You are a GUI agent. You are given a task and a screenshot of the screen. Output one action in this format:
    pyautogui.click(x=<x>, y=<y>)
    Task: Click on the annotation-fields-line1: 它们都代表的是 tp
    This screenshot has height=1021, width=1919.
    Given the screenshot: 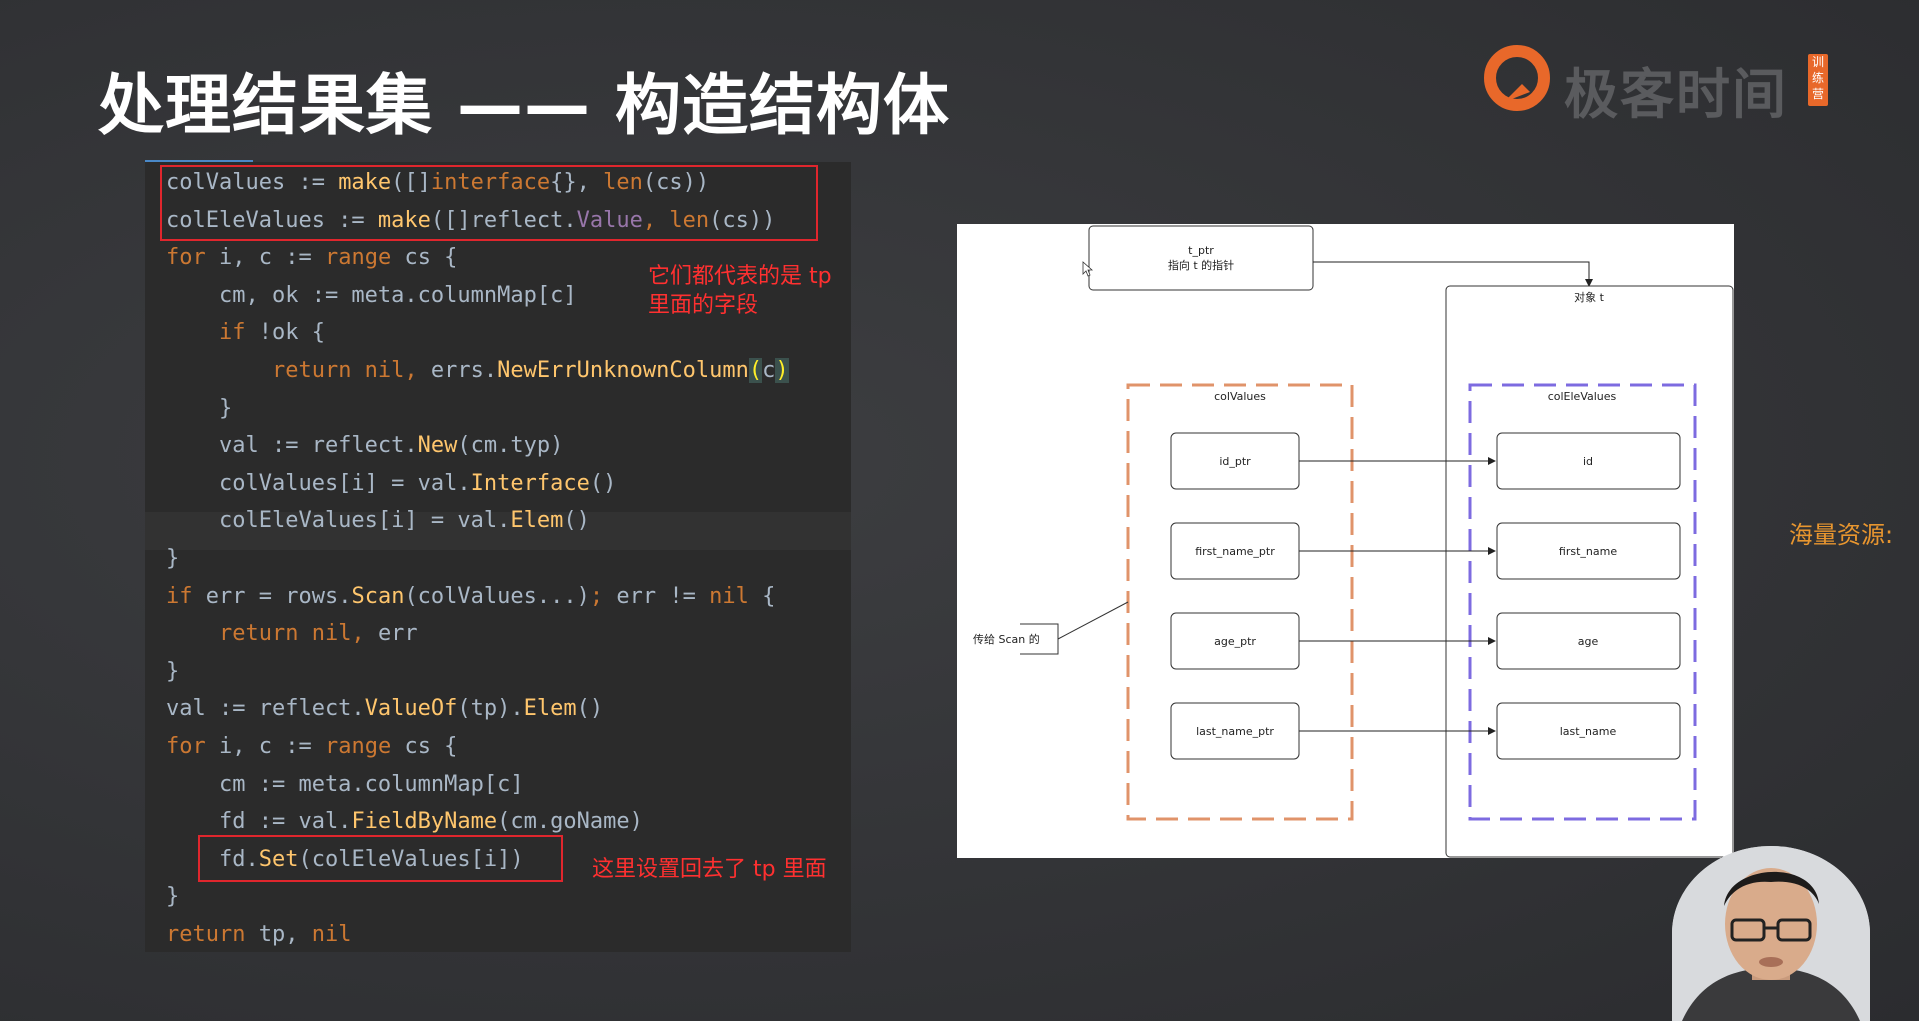 What is the action you would take?
    pyautogui.click(x=740, y=276)
    